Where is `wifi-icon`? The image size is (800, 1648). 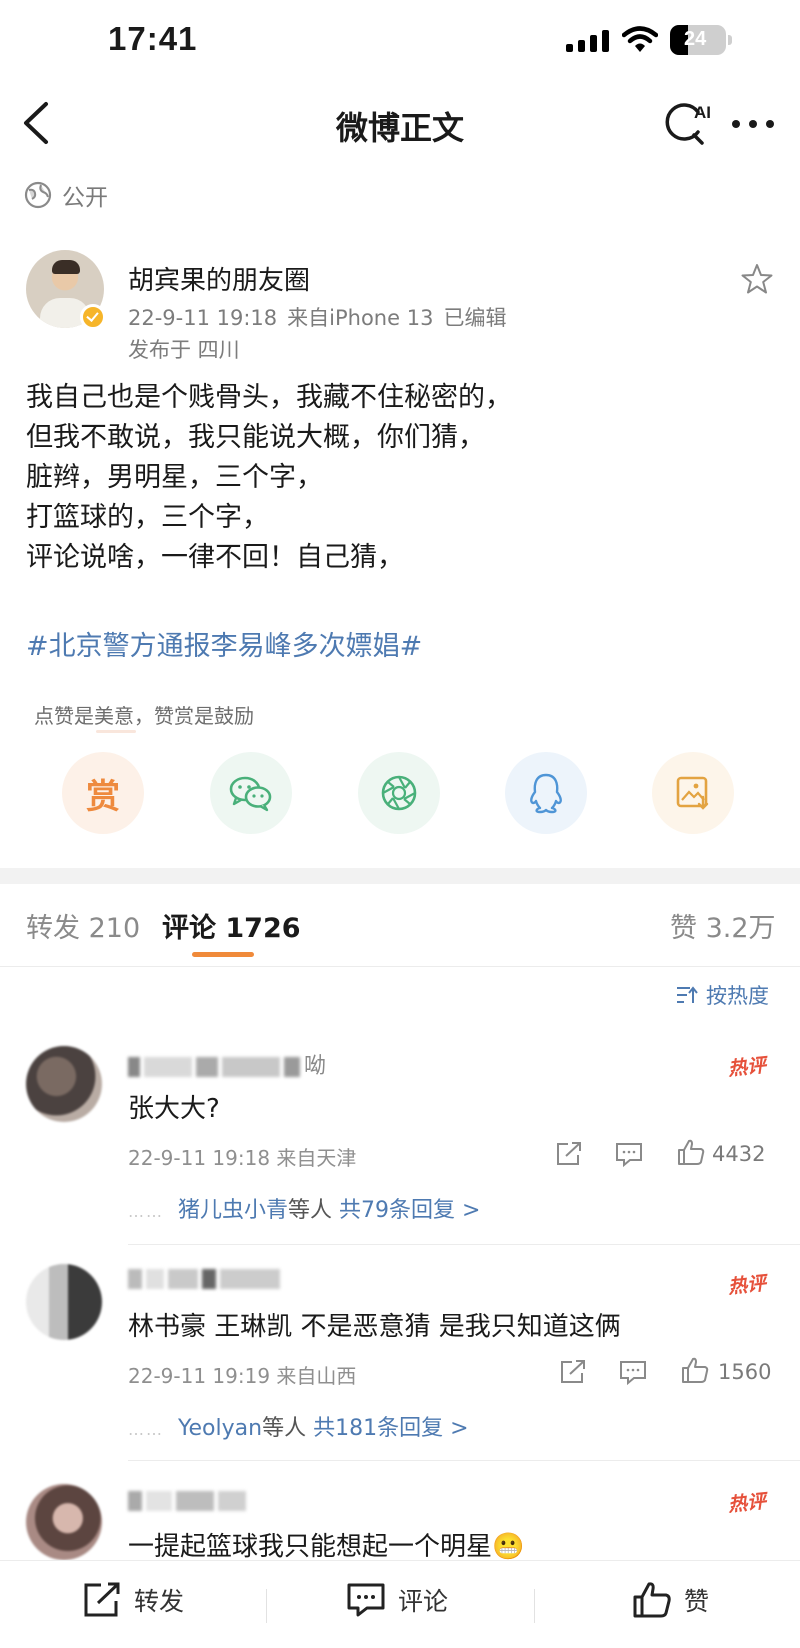 wifi-icon is located at coordinates (640, 39).